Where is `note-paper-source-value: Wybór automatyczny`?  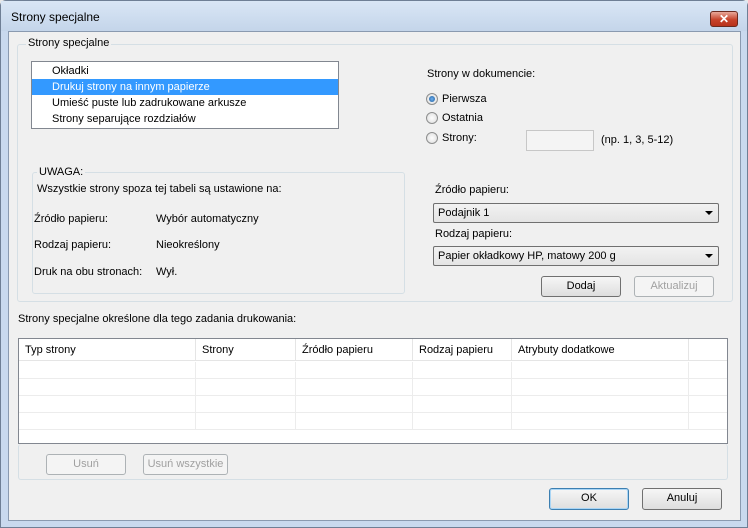 note-paper-source-value: Wybór automatyczny is located at coordinates (207, 219).